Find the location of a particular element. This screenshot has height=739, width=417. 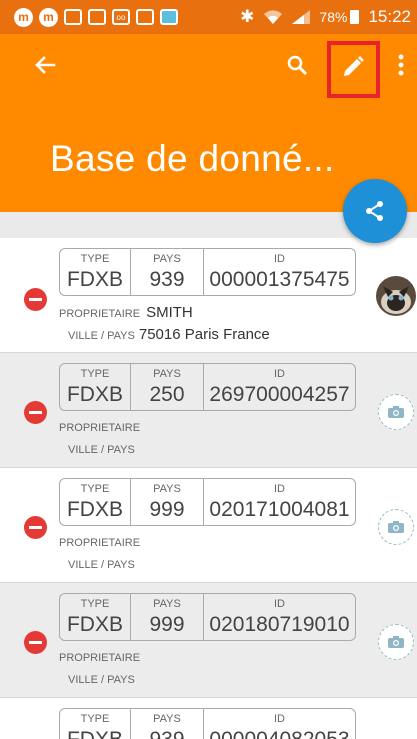

share-button is located at coordinates (375, 211).